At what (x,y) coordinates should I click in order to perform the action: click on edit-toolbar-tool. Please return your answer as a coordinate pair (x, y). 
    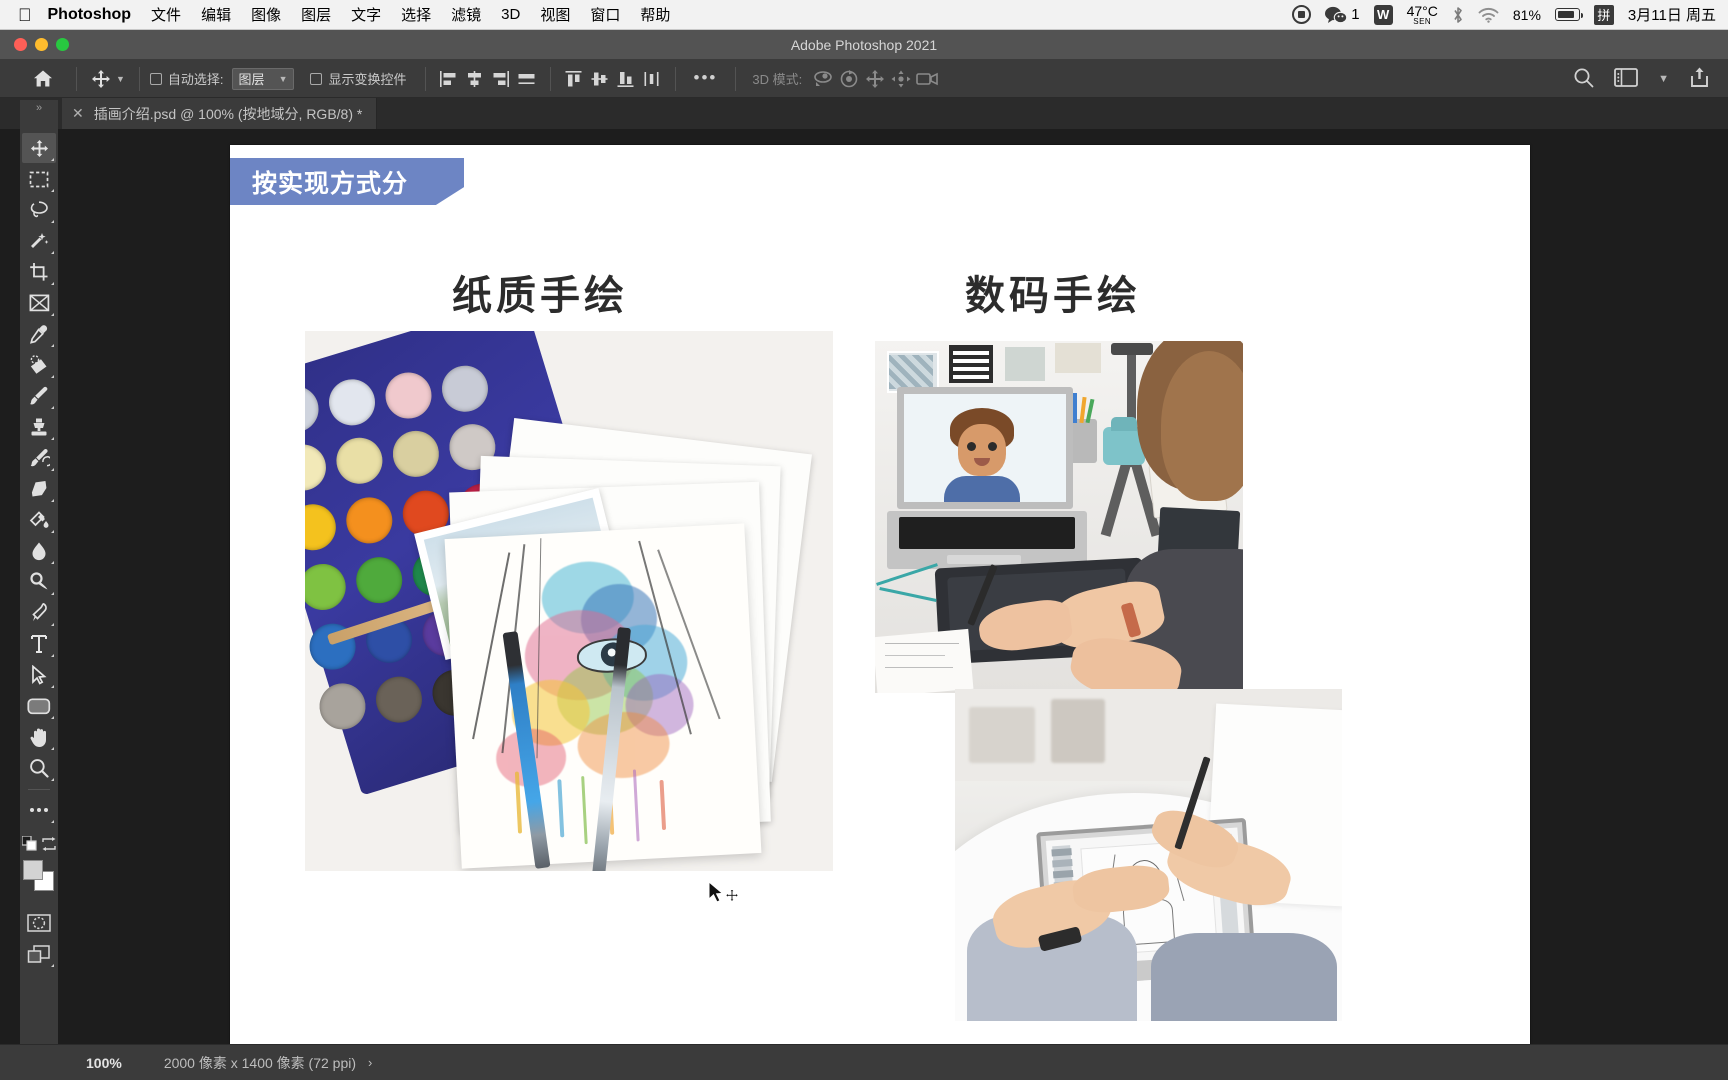
    Looking at the image, I should click on (39, 810).